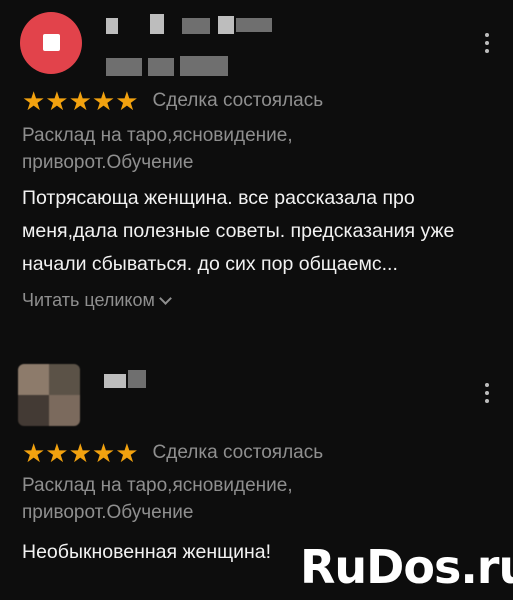 The image size is (513, 600). I want to click on read-more-label: Читать целиком, so click(88, 300).